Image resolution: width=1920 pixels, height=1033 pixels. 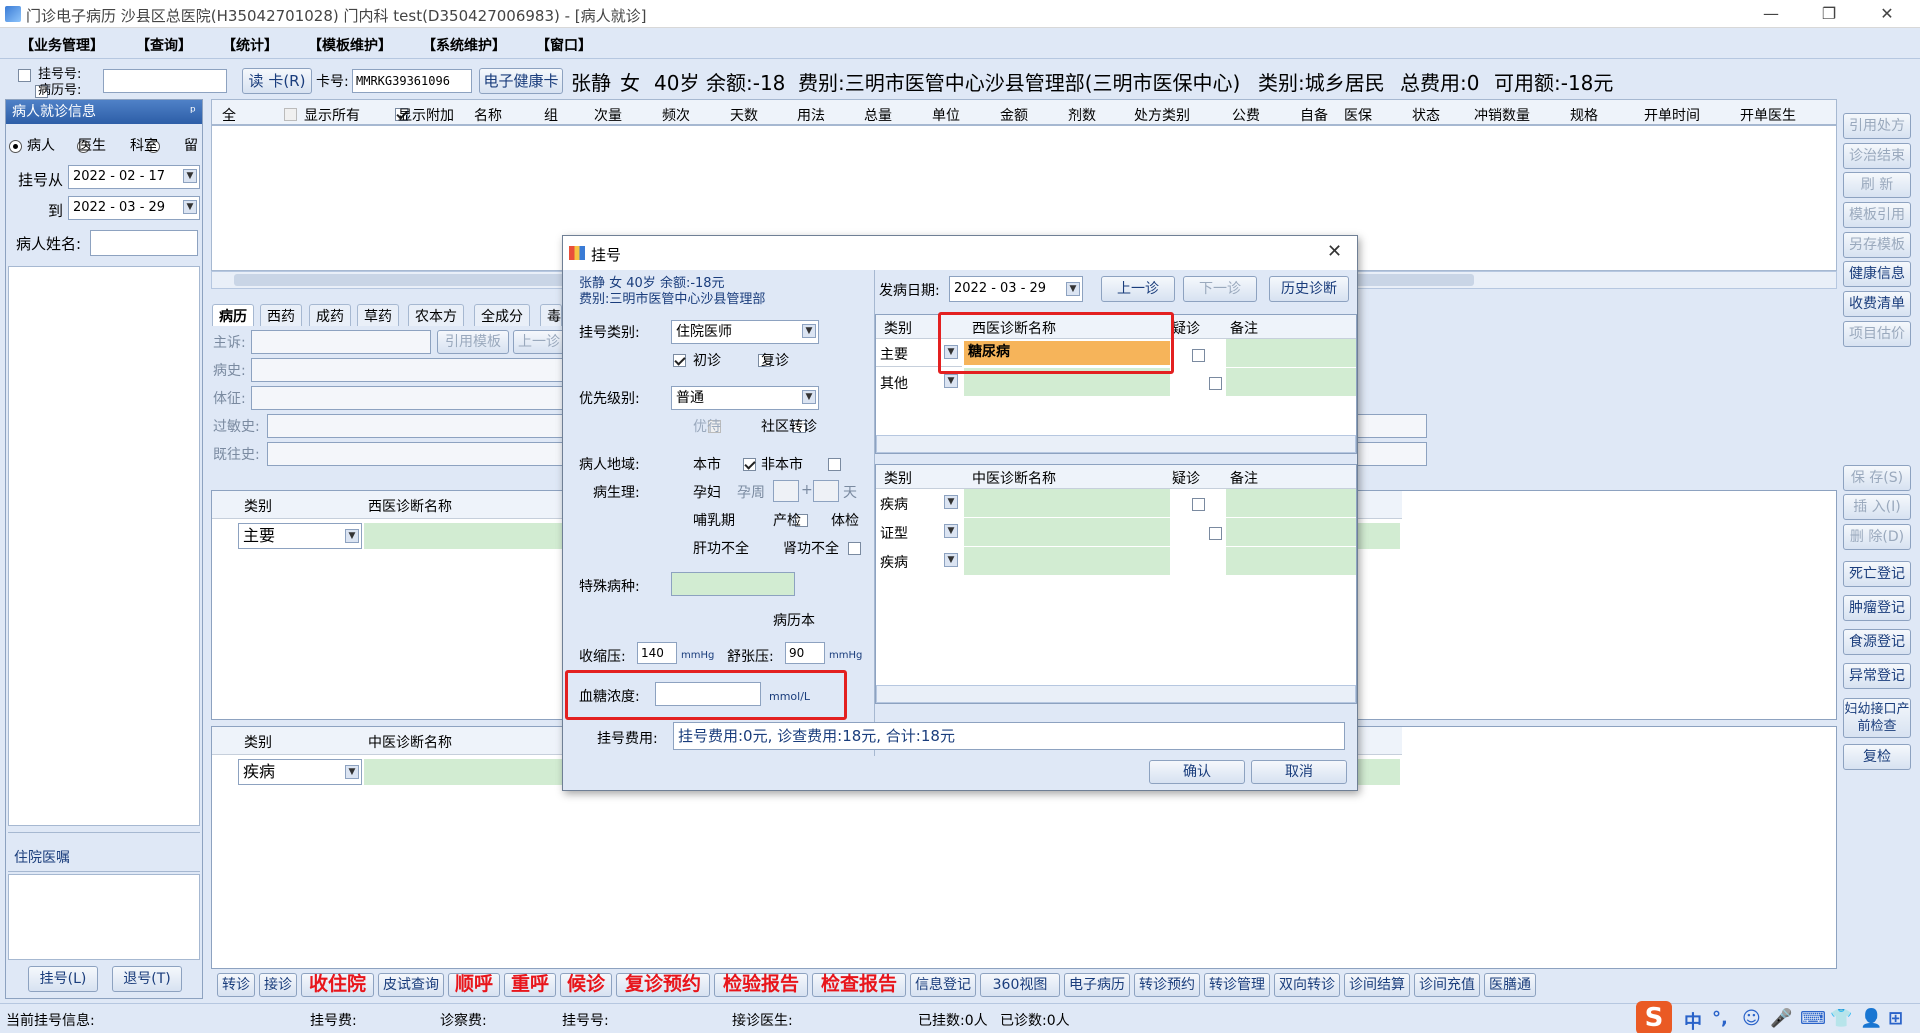 I want to click on tcm-col-name: 中医诊断名称, so click(x=410, y=742).